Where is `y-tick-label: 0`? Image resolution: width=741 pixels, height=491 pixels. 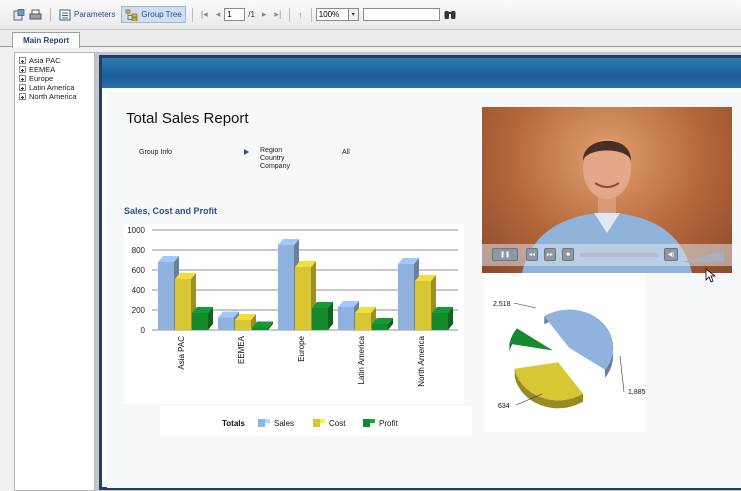
y-tick-label: 0 is located at coordinates (143, 330).